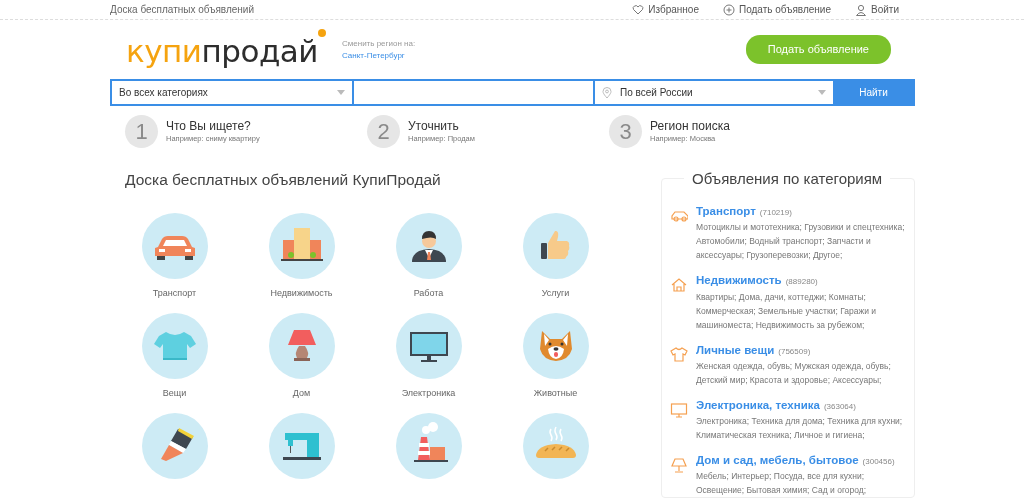 This screenshot has width=1024, height=498. I want to click on category-link: Дом, so click(301, 393).